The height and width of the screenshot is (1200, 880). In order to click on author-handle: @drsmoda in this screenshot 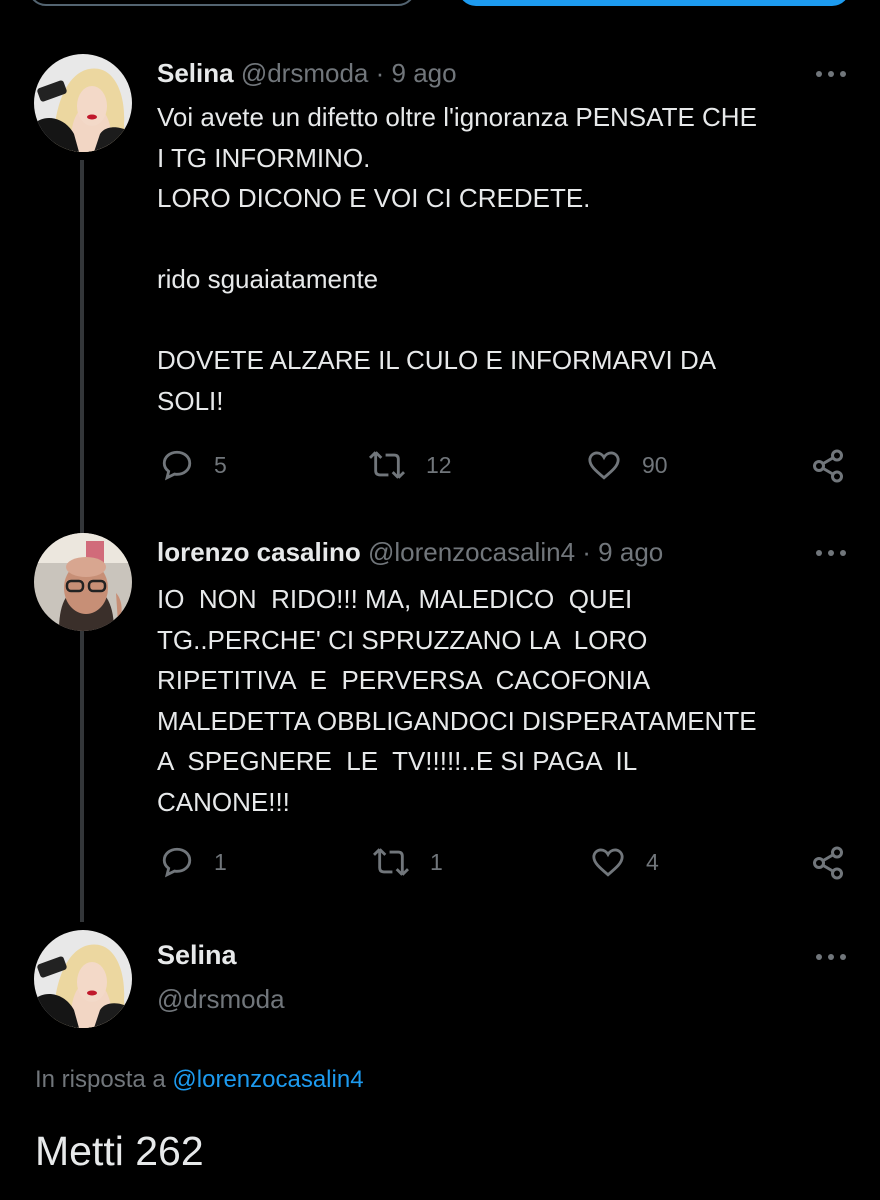, I will do `click(221, 999)`.